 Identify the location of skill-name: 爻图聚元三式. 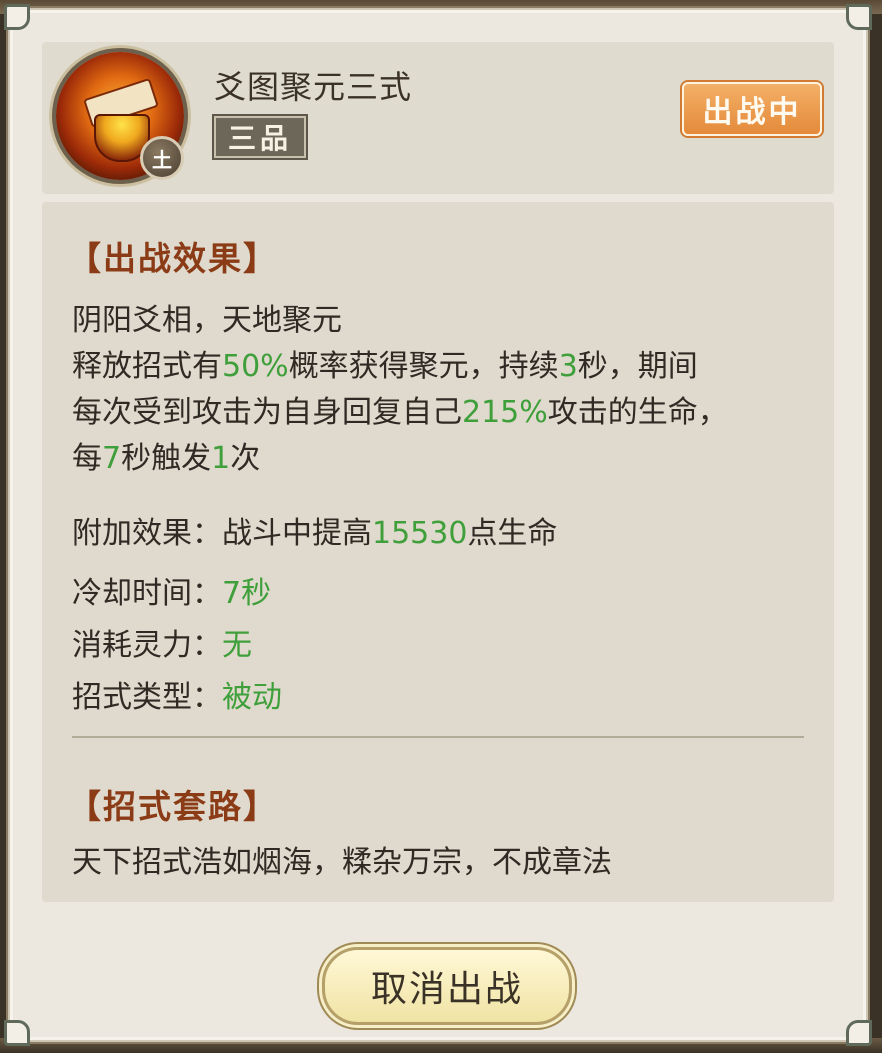
(313, 87).